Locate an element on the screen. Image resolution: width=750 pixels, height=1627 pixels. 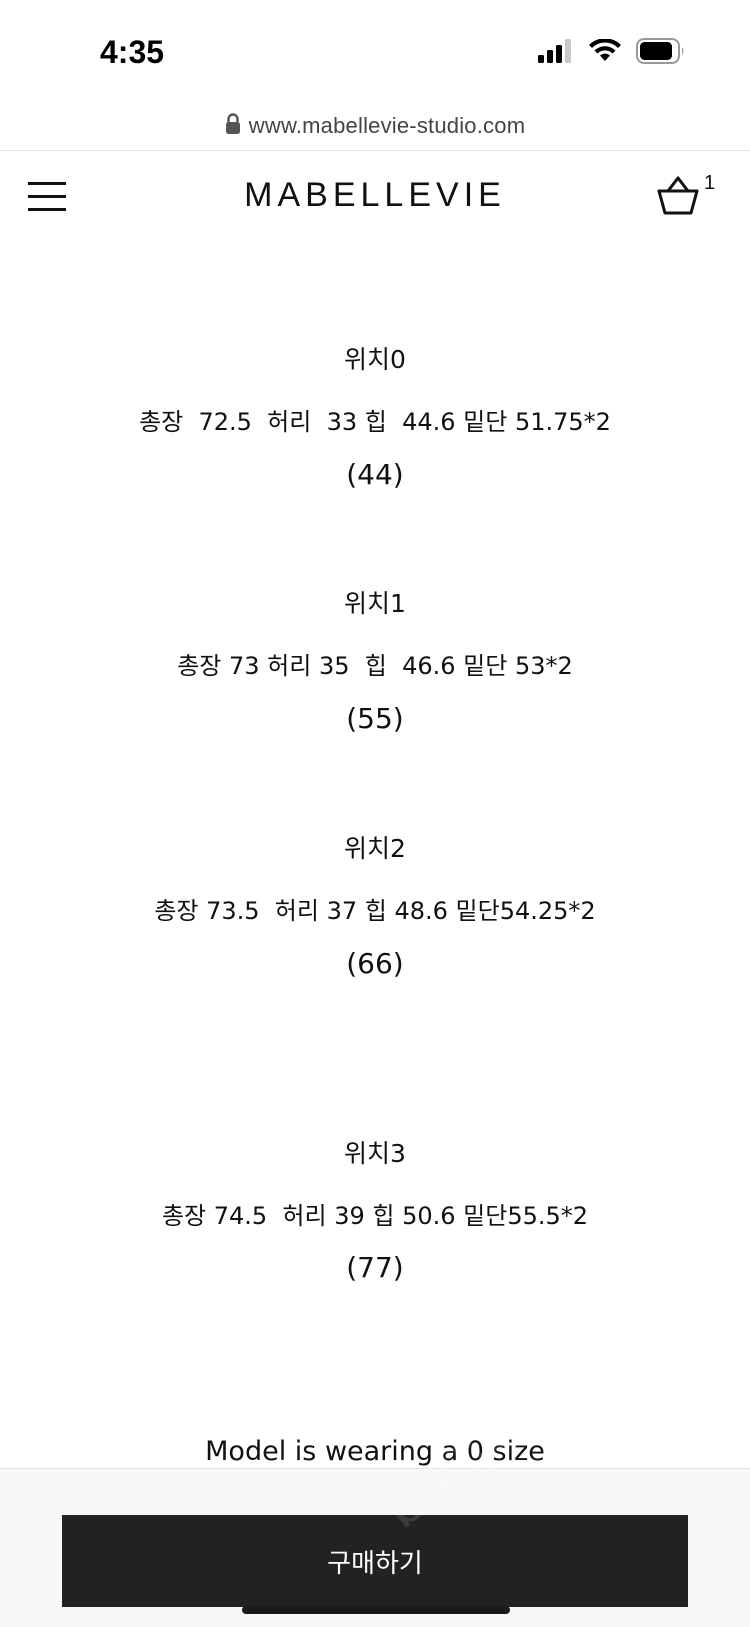
size-code: (77) is located at coordinates (375, 1267).